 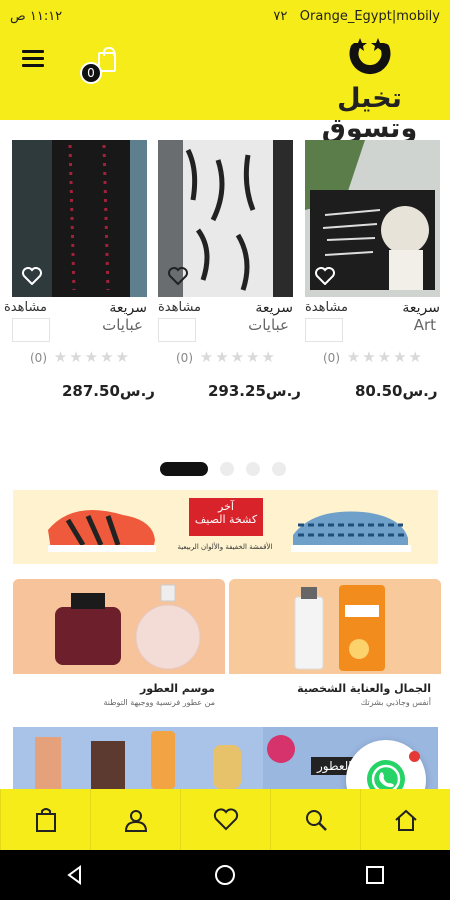 I want to click on product-price: ر.س287.50, so click(x=108, y=391).